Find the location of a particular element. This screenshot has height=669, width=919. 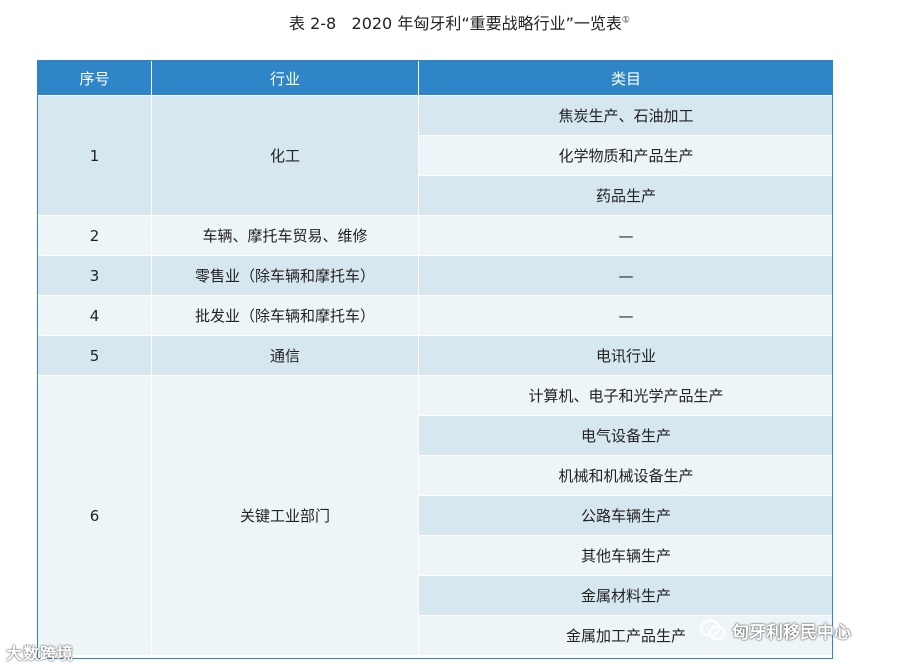

row-category: 计算机、电子和光学产品生产 is located at coordinates (626, 395).